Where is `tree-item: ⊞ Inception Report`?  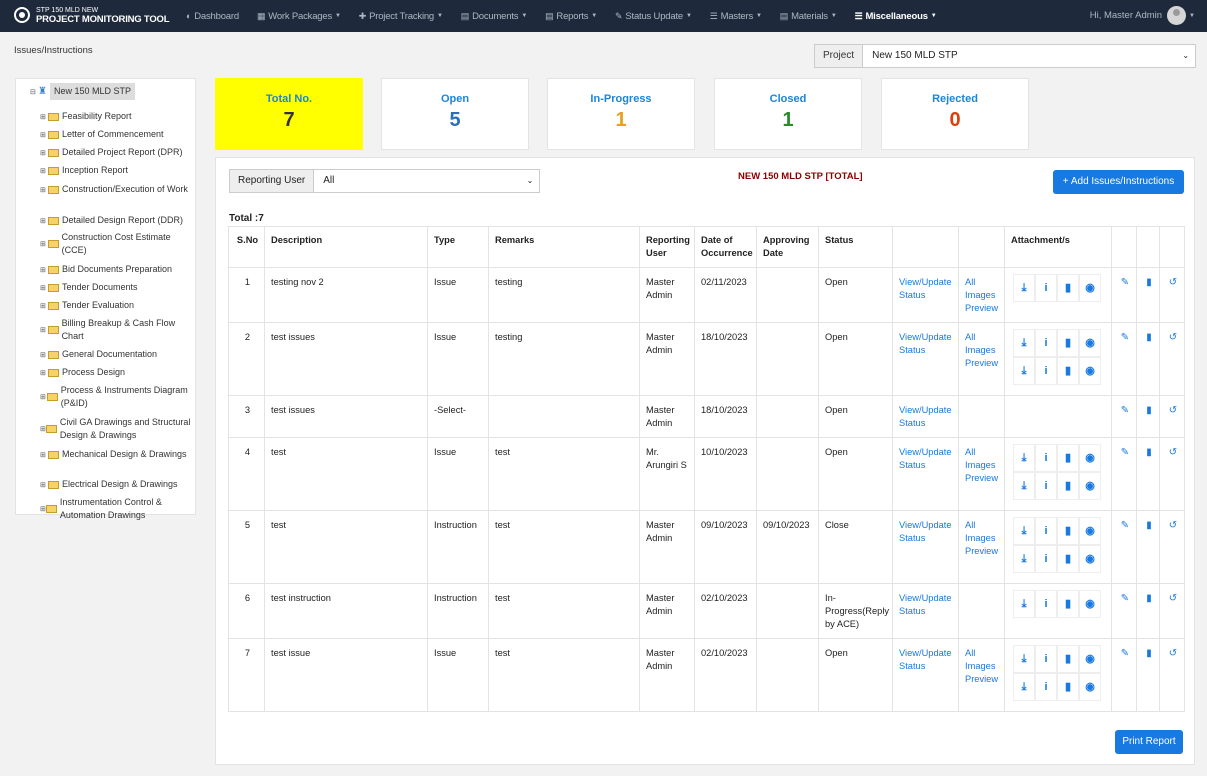 tree-item: ⊞ Inception Report is located at coordinates (116, 170).